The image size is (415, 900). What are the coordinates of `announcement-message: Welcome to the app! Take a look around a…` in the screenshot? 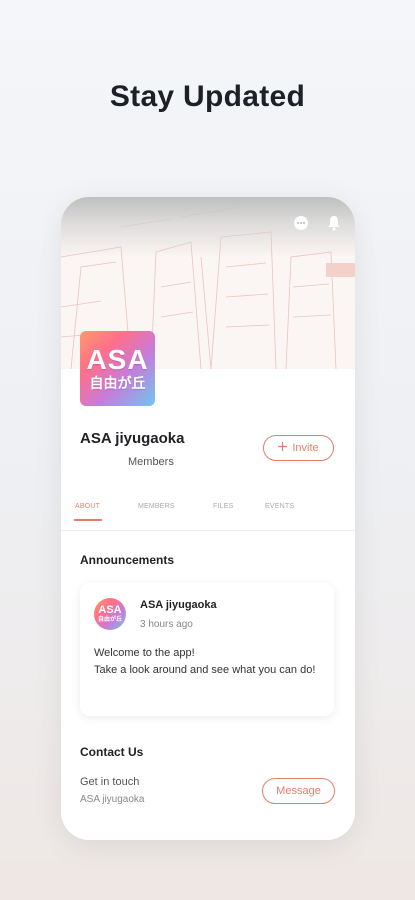 It's located at (209, 662).